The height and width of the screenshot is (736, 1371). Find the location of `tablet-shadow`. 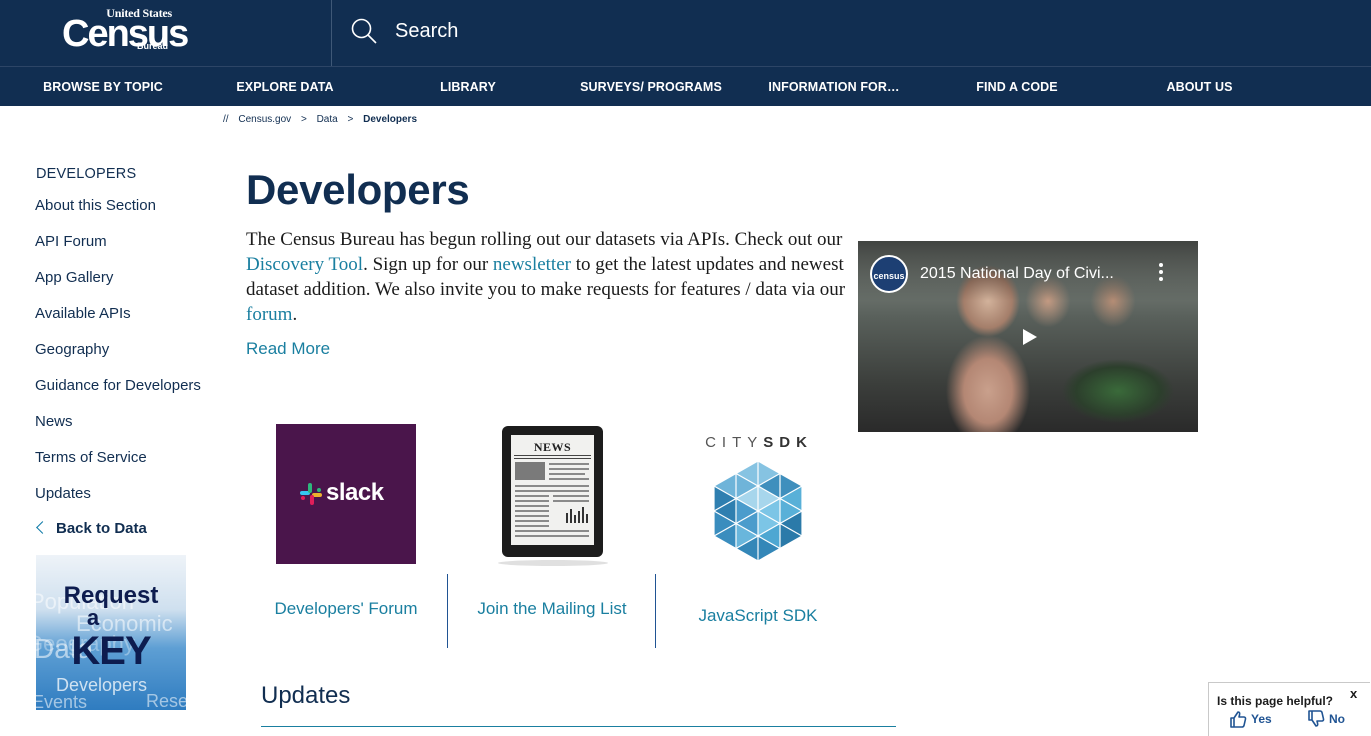

tablet-shadow is located at coordinates (553, 563).